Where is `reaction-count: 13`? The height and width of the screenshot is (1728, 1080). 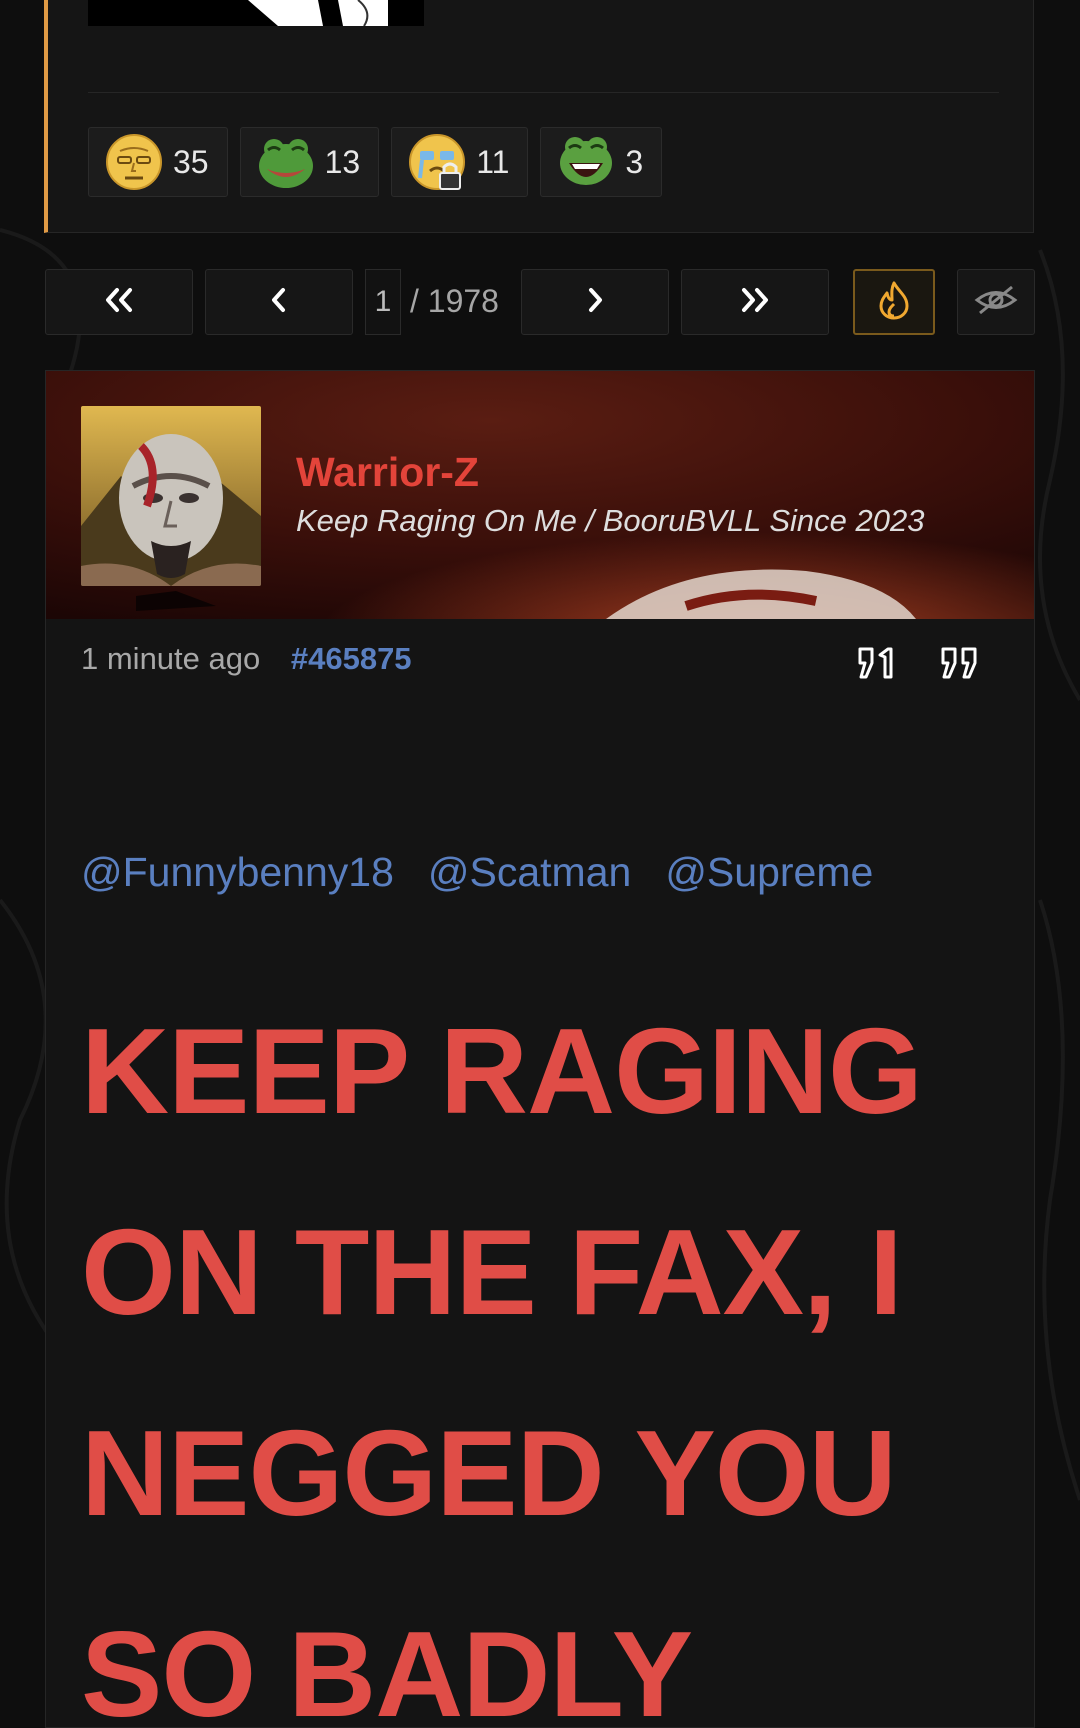
reaction-count: 13 is located at coordinates (342, 161).